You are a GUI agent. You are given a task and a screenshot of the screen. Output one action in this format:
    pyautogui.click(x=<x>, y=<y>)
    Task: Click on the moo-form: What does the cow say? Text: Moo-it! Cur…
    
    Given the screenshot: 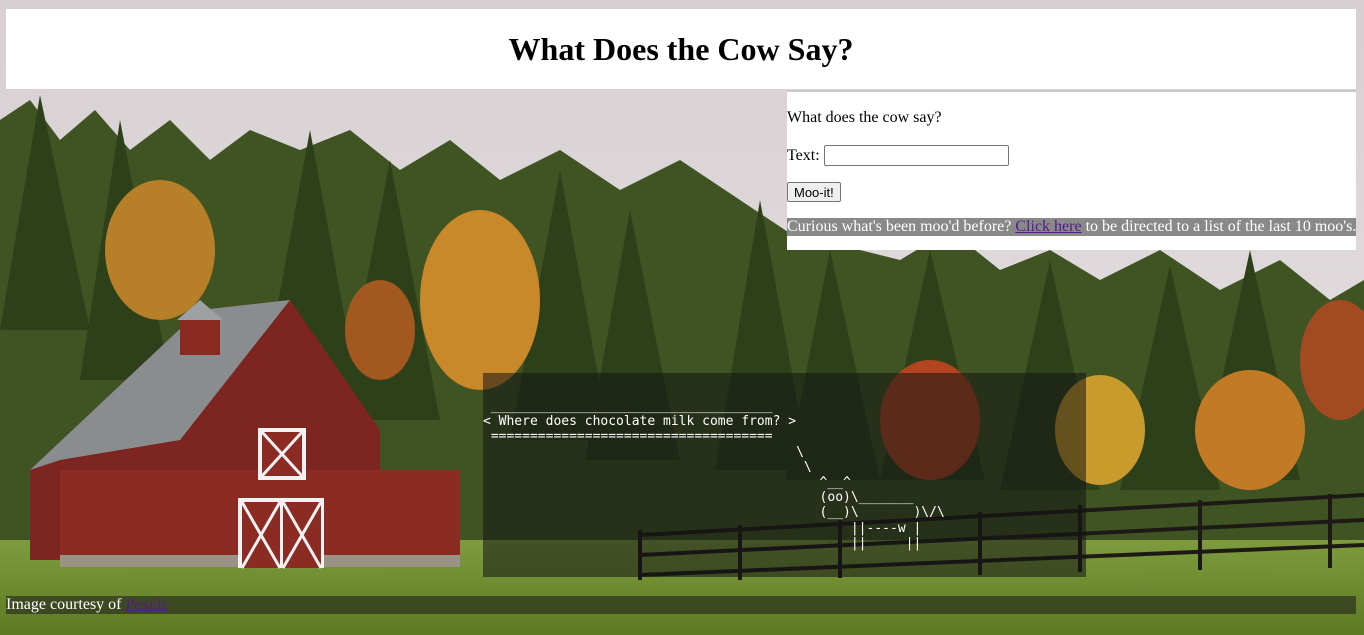 What is the action you would take?
    pyautogui.click(x=1072, y=170)
    